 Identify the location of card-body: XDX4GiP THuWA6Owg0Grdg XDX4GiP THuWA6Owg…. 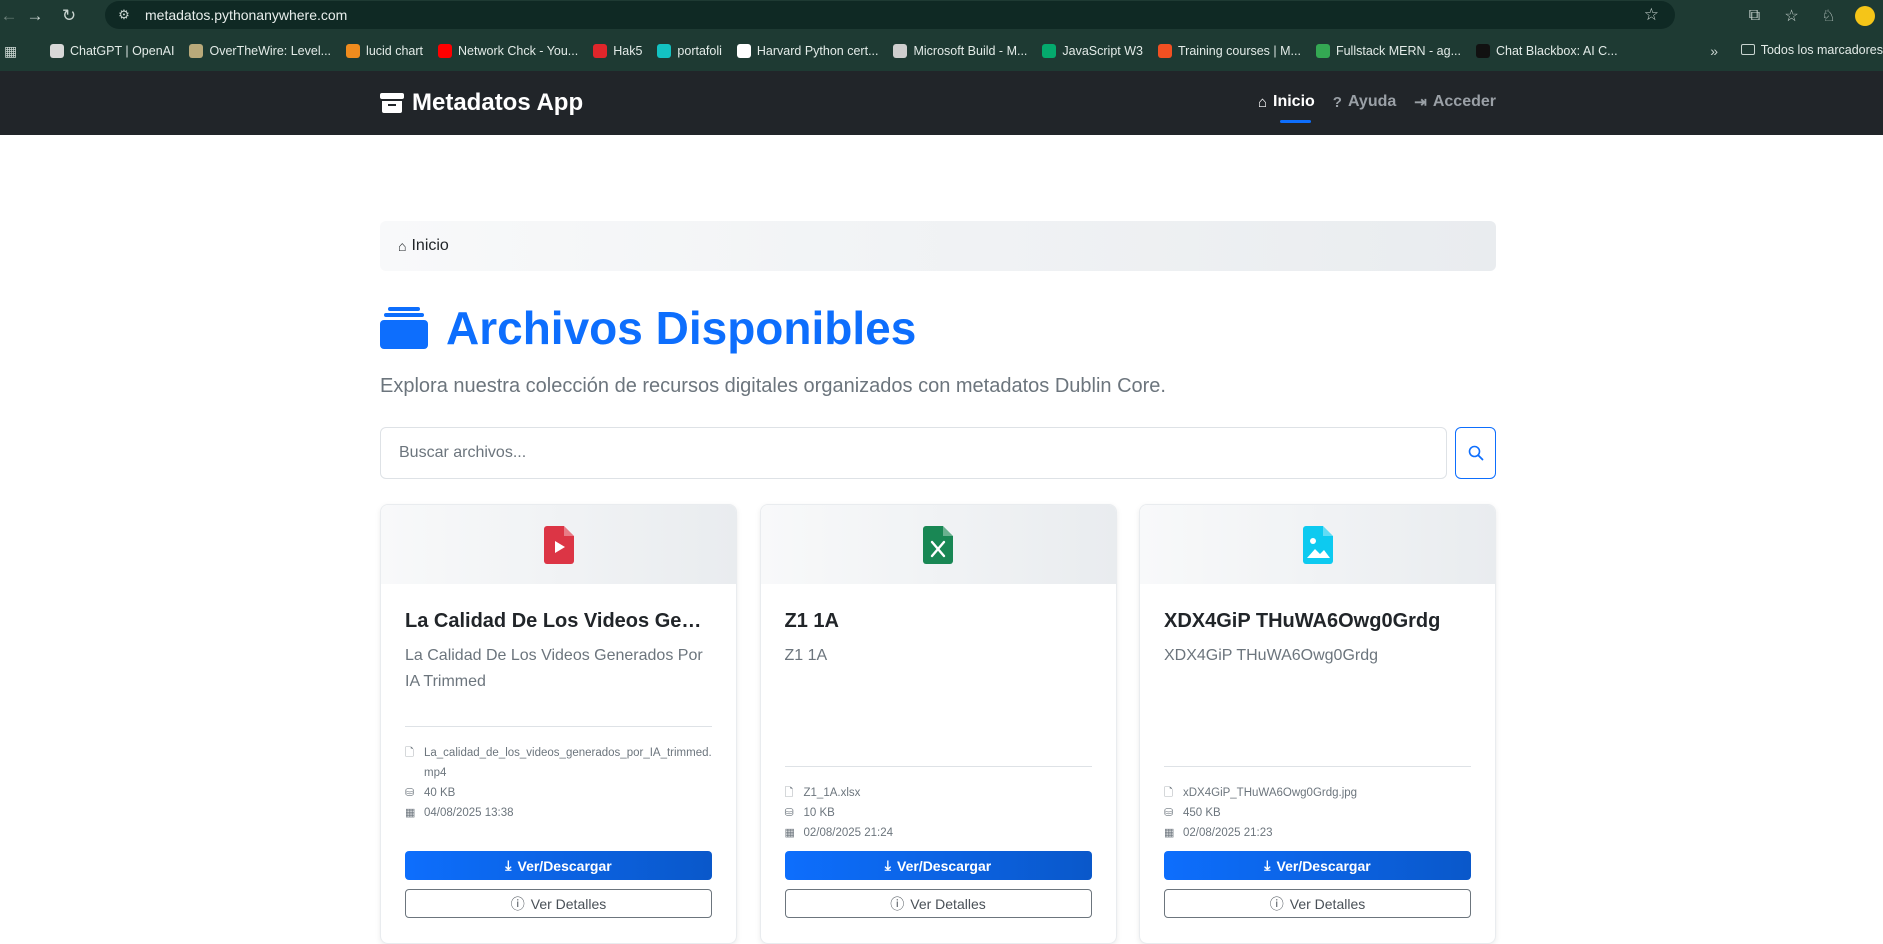
(1317, 639).